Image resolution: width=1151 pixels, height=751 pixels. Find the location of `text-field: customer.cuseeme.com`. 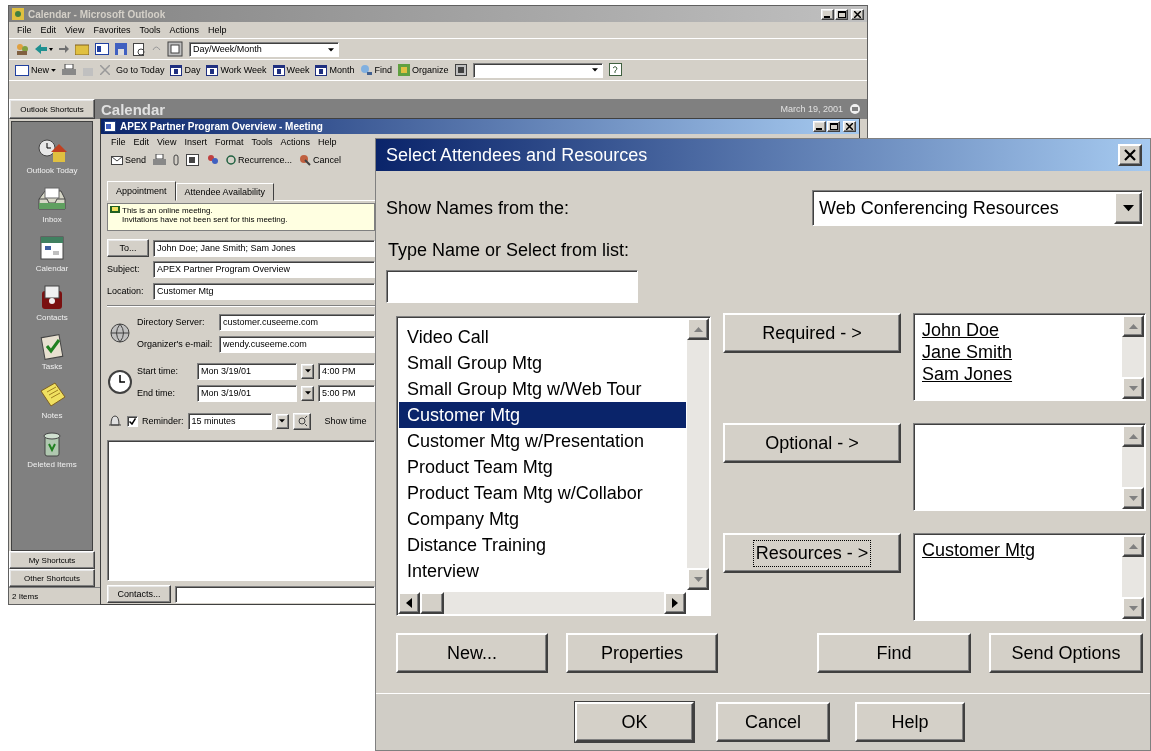

text-field: customer.cuseeme.com is located at coordinates (297, 322).